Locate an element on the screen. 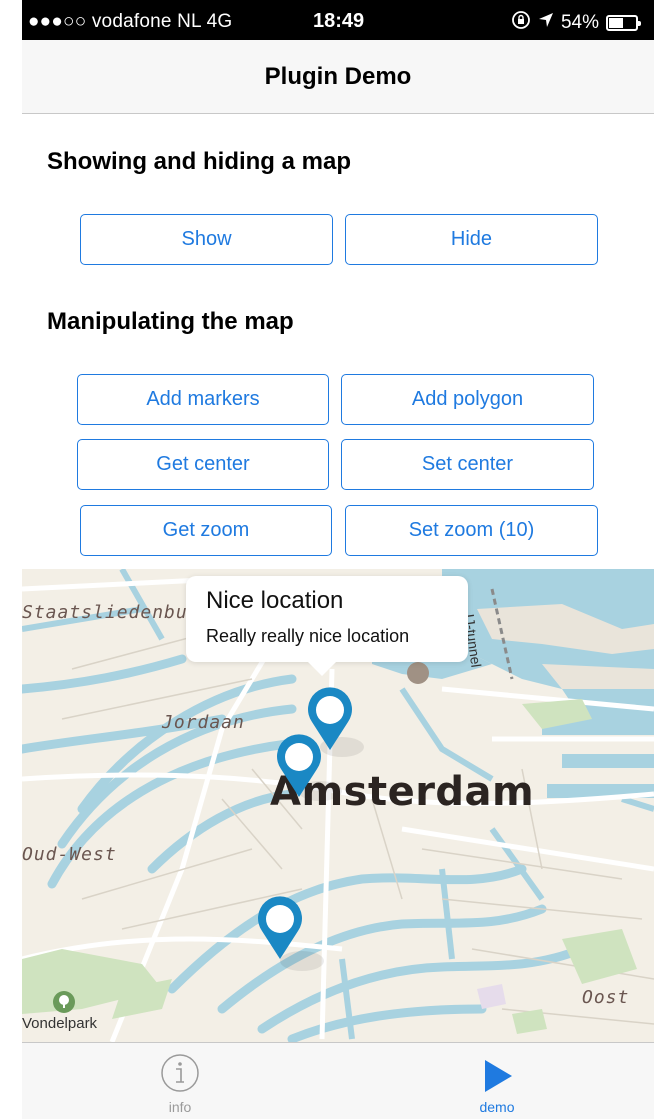 This screenshot has width=654, height=1119. page-title: Plugin Demo is located at coordinates (338, 76).